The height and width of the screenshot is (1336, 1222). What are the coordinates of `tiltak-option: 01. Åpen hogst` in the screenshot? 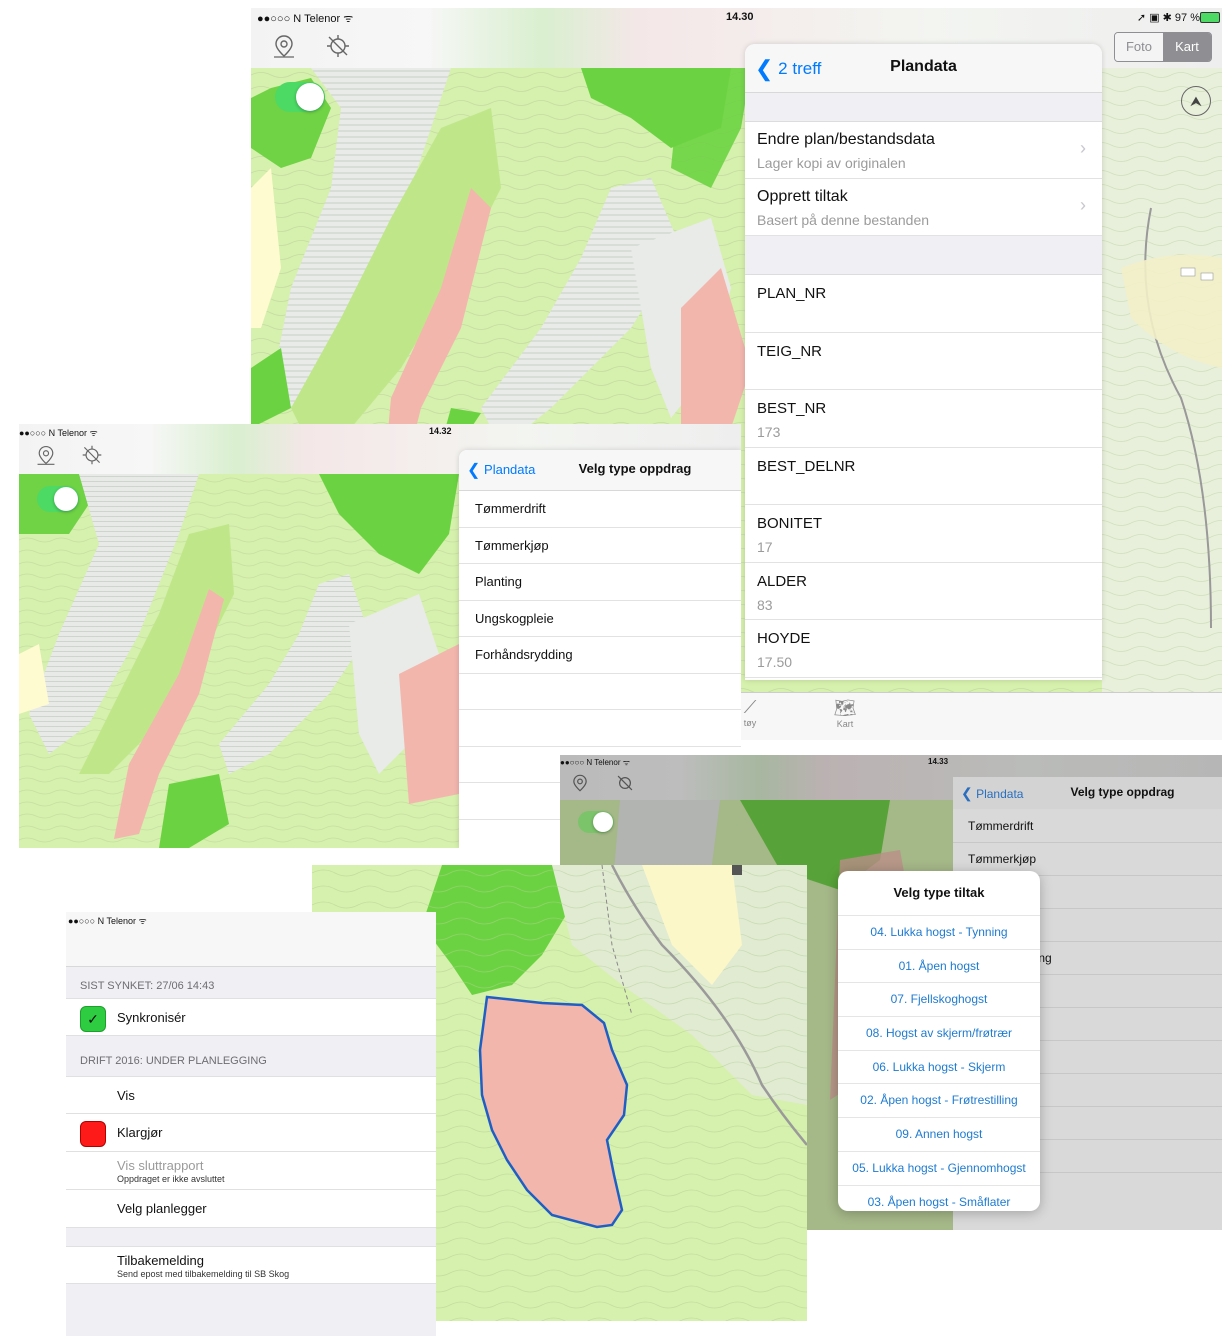 It's located at (939, 967).